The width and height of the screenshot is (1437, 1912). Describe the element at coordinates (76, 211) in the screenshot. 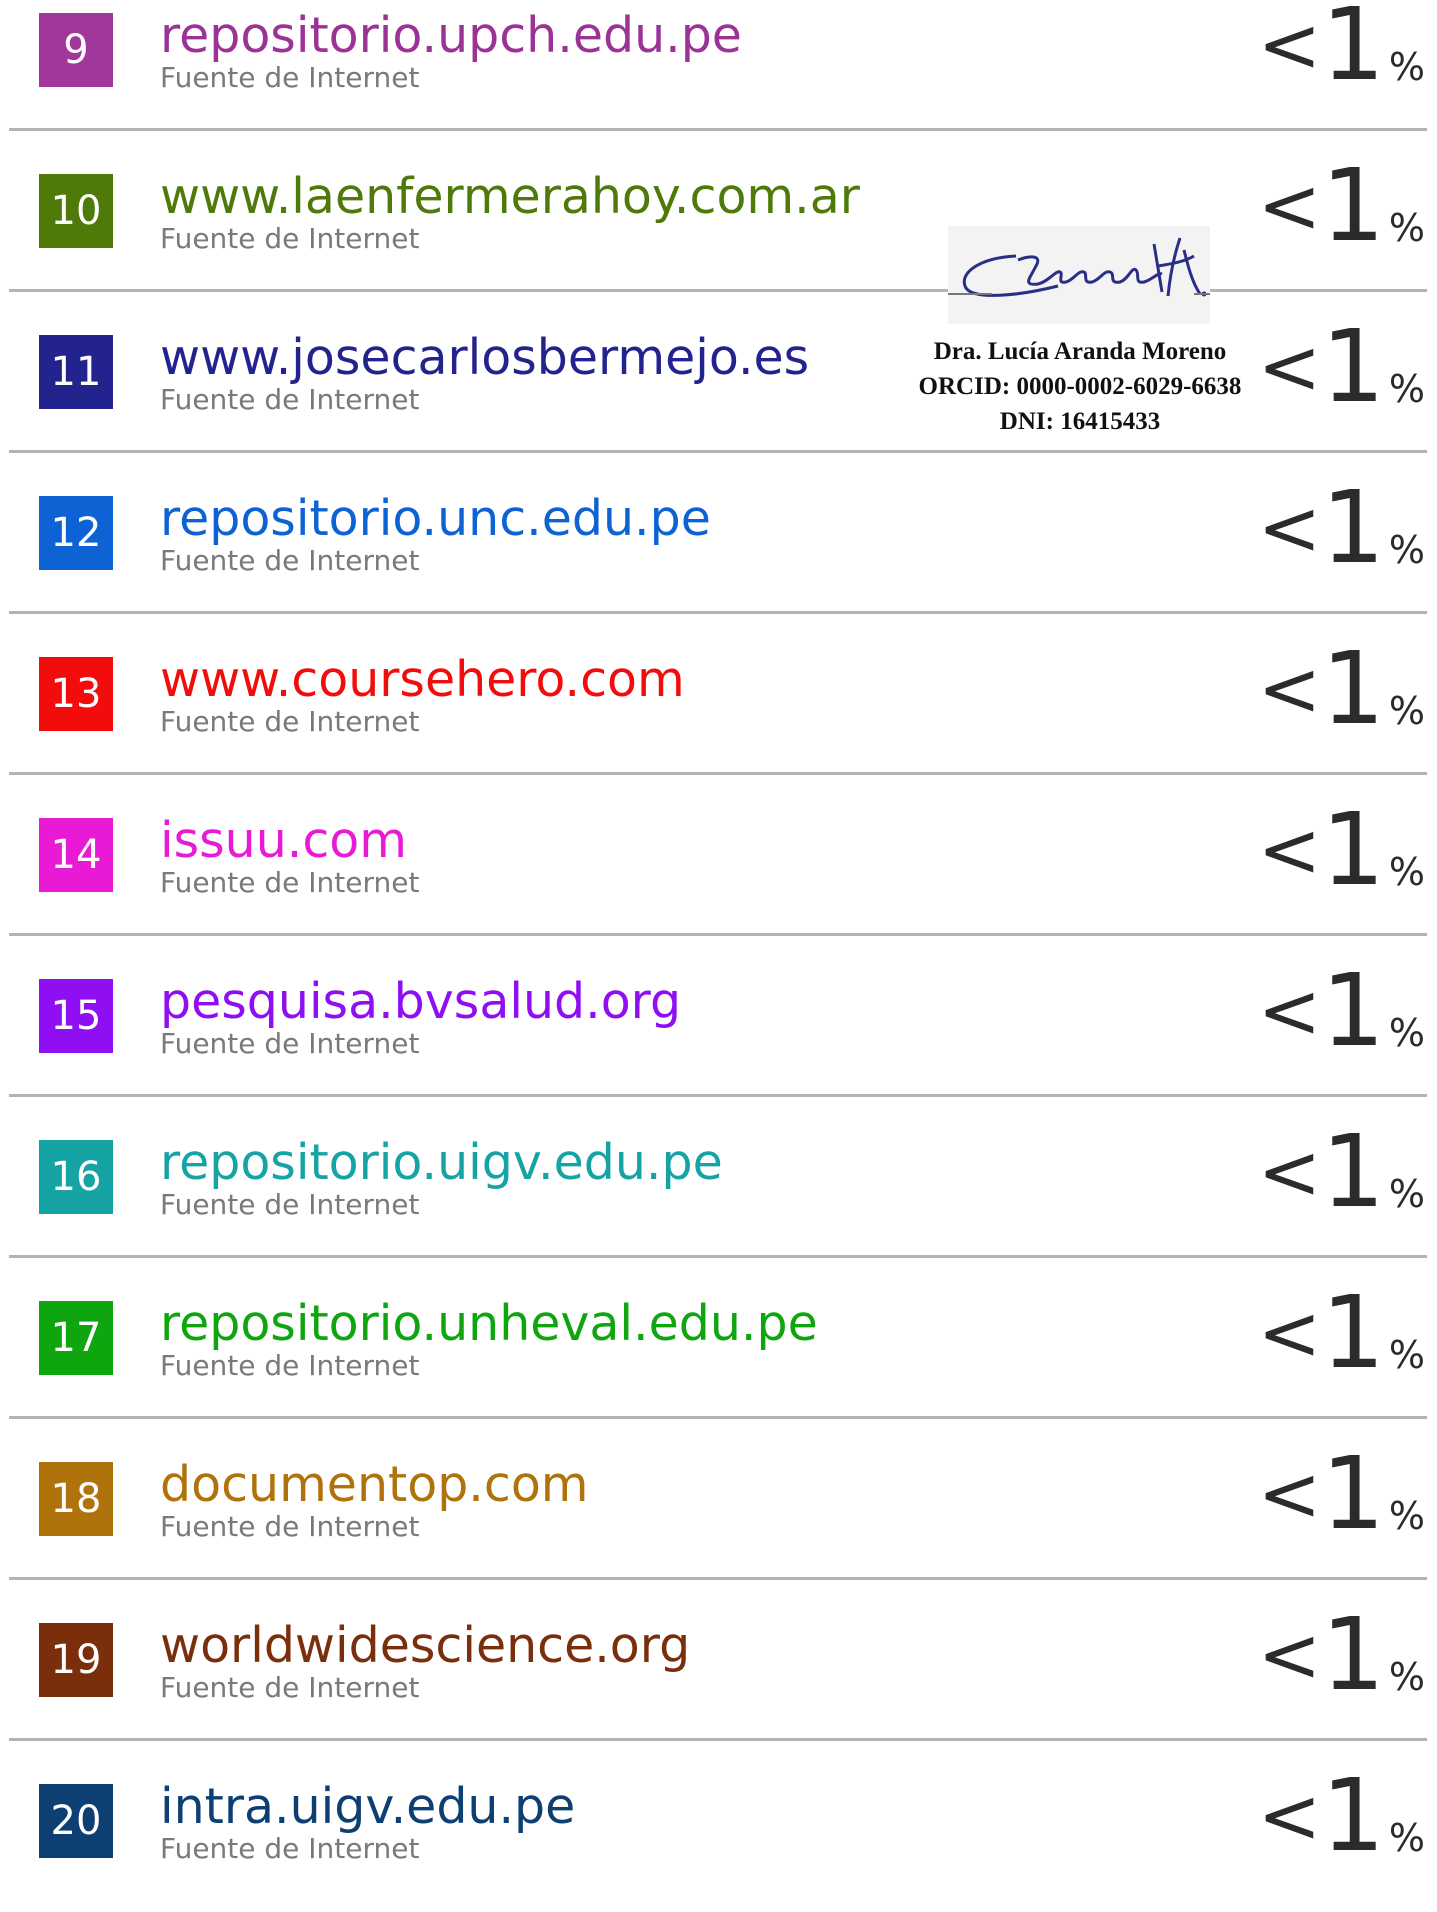

I see `source-number-badge: 10` at that location.